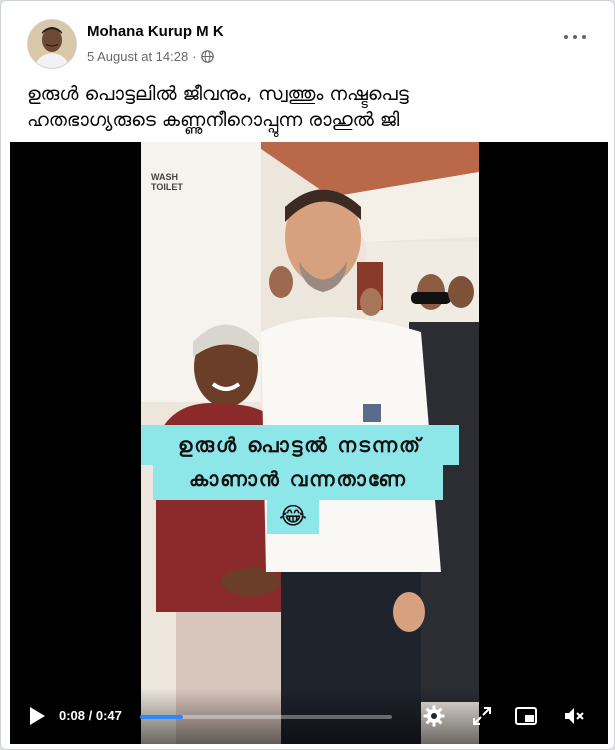 This screenshot has height=750, width=615. What do you see at coordinates (207, 56) in the screenshot?
I see `globe-icon` at bounding box center [207, 56].